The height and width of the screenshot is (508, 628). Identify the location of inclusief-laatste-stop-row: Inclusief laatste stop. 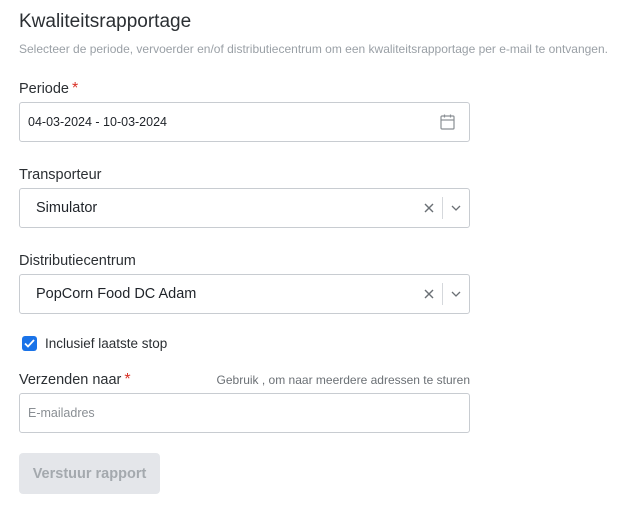
(323, 343).